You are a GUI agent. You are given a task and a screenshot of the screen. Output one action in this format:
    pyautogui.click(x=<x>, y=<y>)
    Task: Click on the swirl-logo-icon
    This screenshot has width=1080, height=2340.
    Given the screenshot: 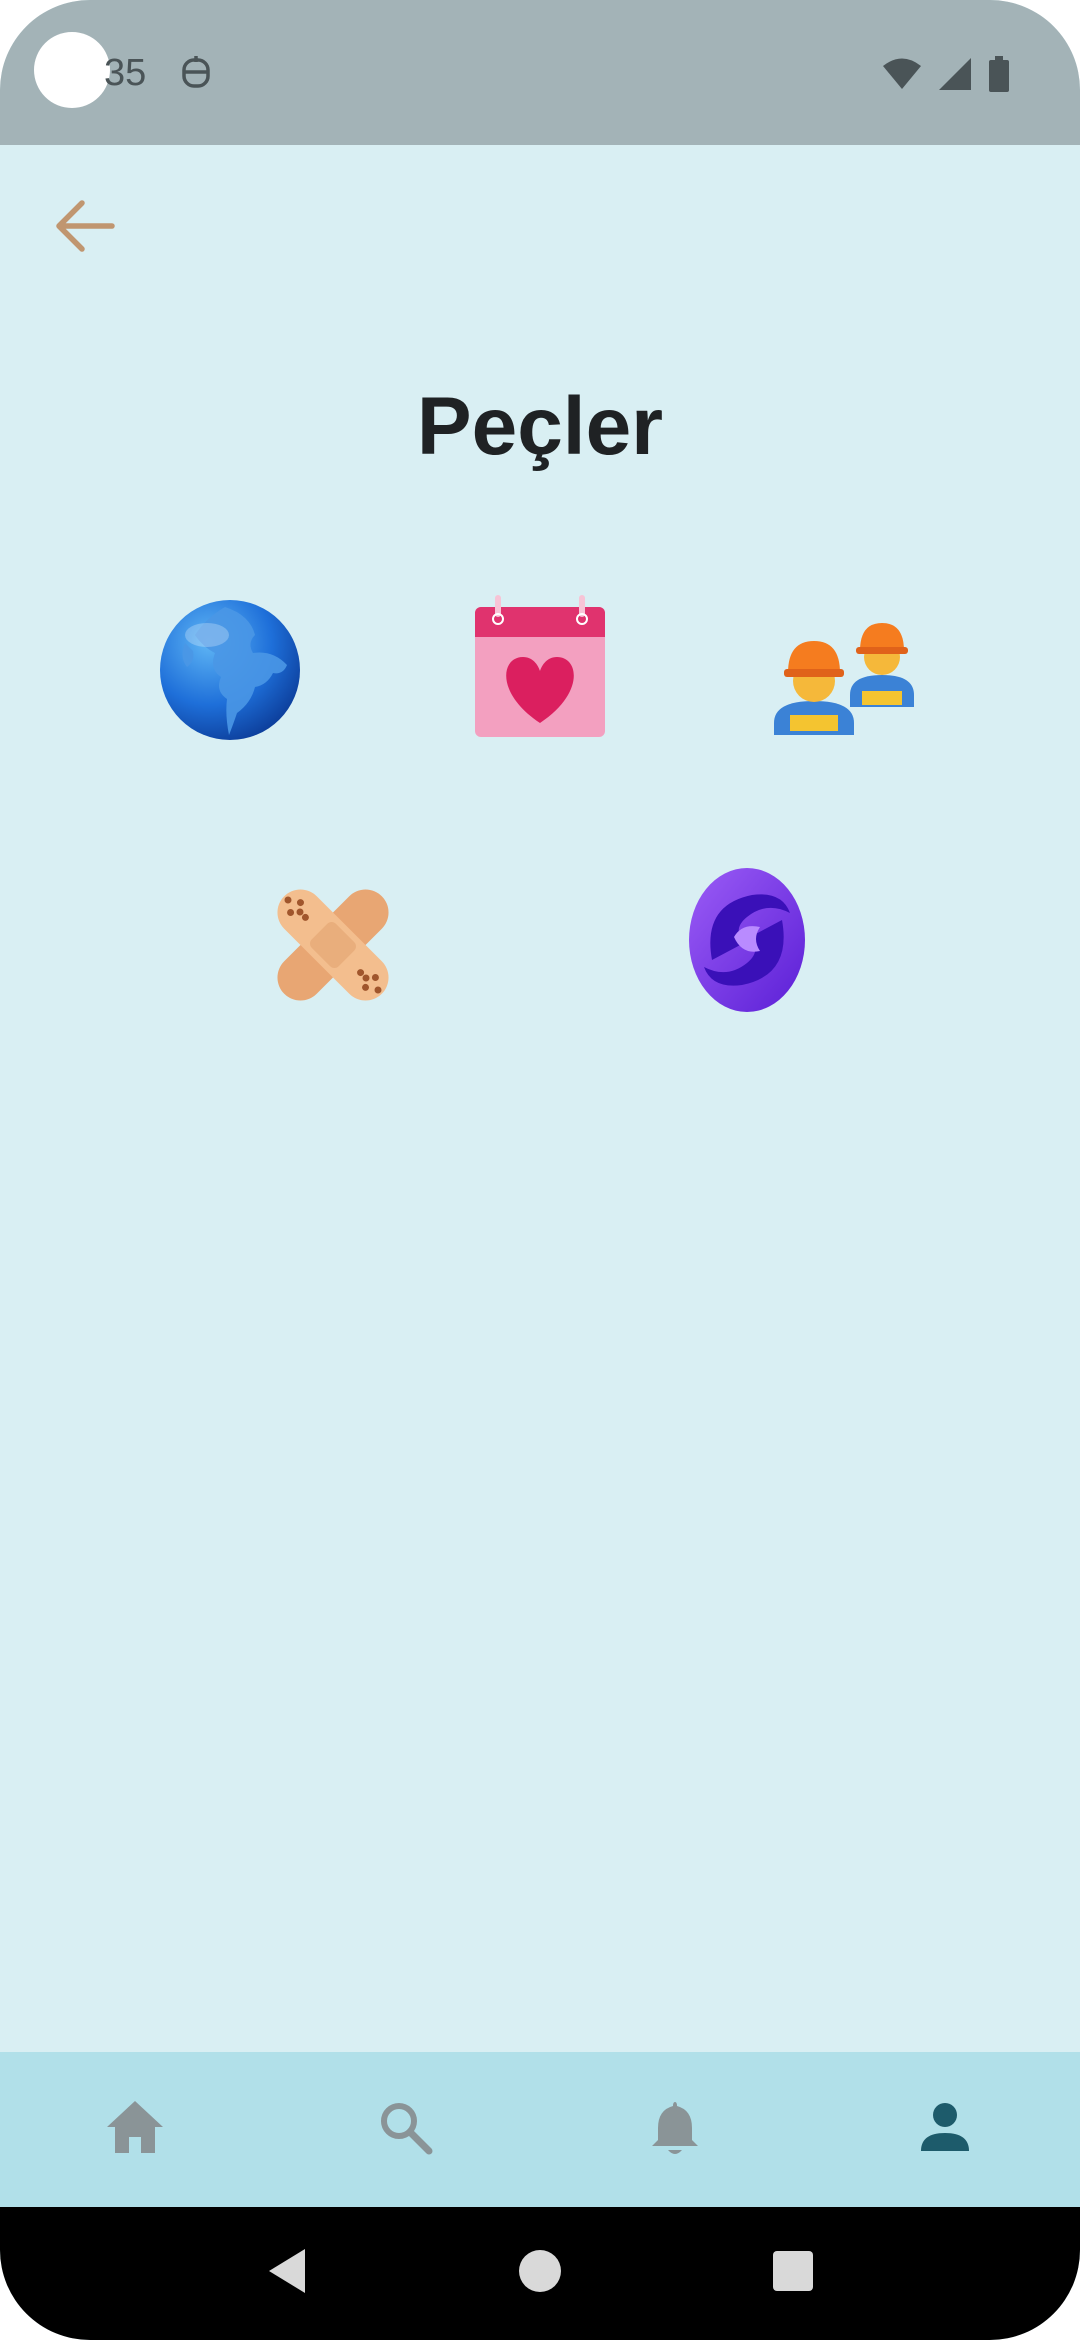 What is the action you would take?
    pyautogui.click(x=747, y=940)
    